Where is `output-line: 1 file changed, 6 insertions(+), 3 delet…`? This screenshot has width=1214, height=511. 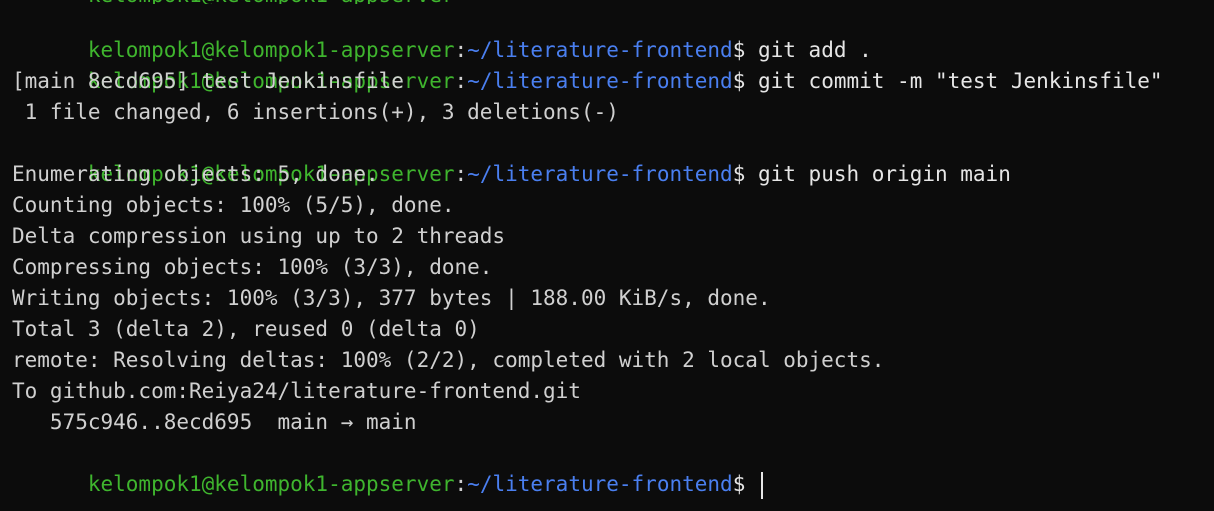 output-line: 1 file changed, 6 insertions(+), 3 delet… is located at coordinates (315, 112).